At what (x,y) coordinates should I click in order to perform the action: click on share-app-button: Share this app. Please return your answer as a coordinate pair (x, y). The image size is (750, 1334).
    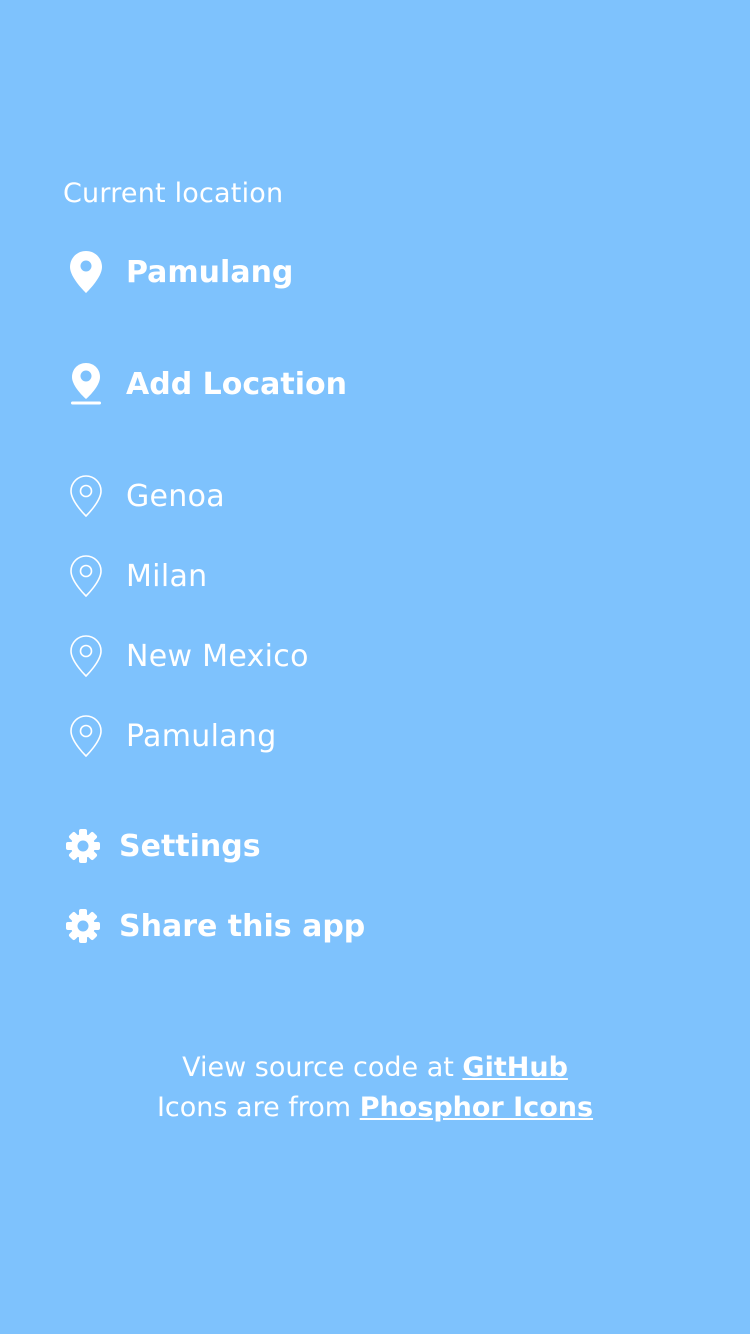
    Looking at the image, I should click on (214, 926).